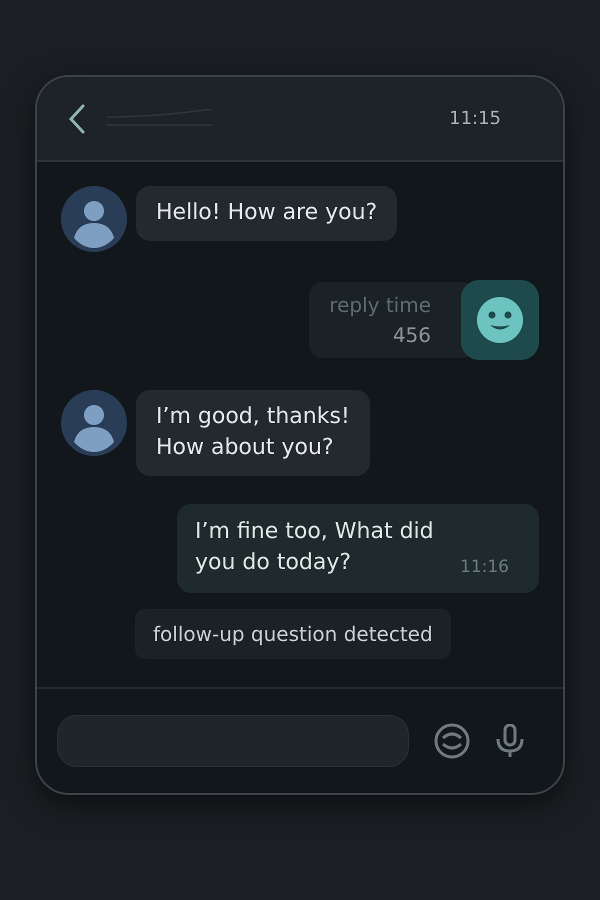  What do you see at coordinates (500, 320) in the screenshot?
I see `smiley-icon` at bounding box center [500, 320].